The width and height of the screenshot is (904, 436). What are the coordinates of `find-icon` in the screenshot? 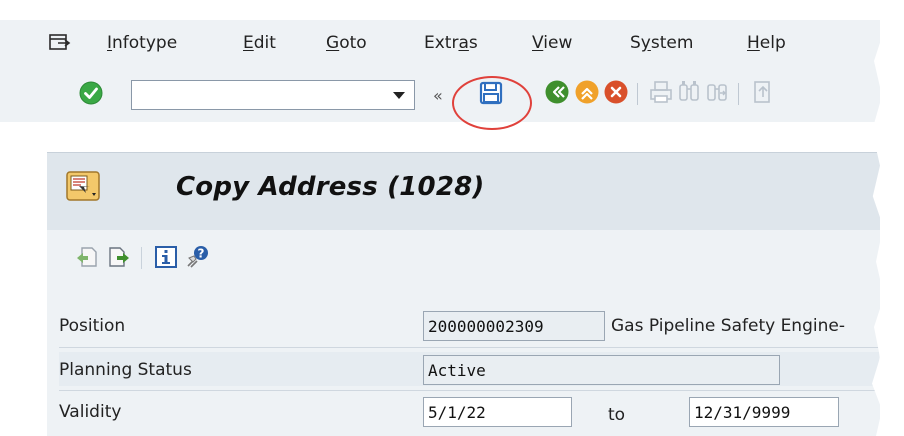 It's located at (689, 92).